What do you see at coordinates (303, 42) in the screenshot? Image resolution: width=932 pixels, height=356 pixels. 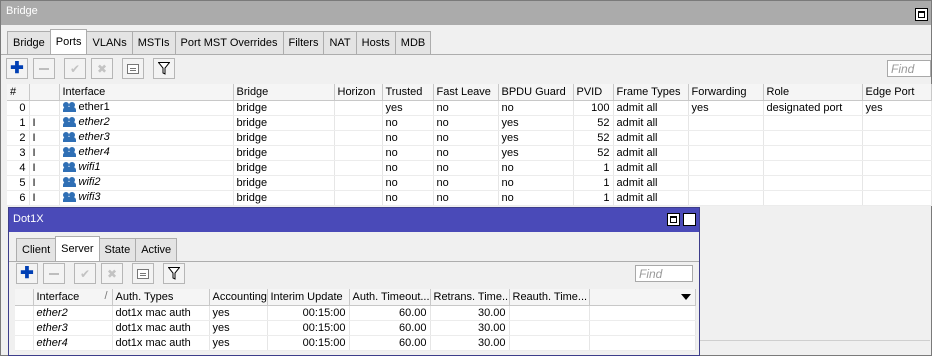 I see `tab-filters: Filters` at bounding box center [303, 42].